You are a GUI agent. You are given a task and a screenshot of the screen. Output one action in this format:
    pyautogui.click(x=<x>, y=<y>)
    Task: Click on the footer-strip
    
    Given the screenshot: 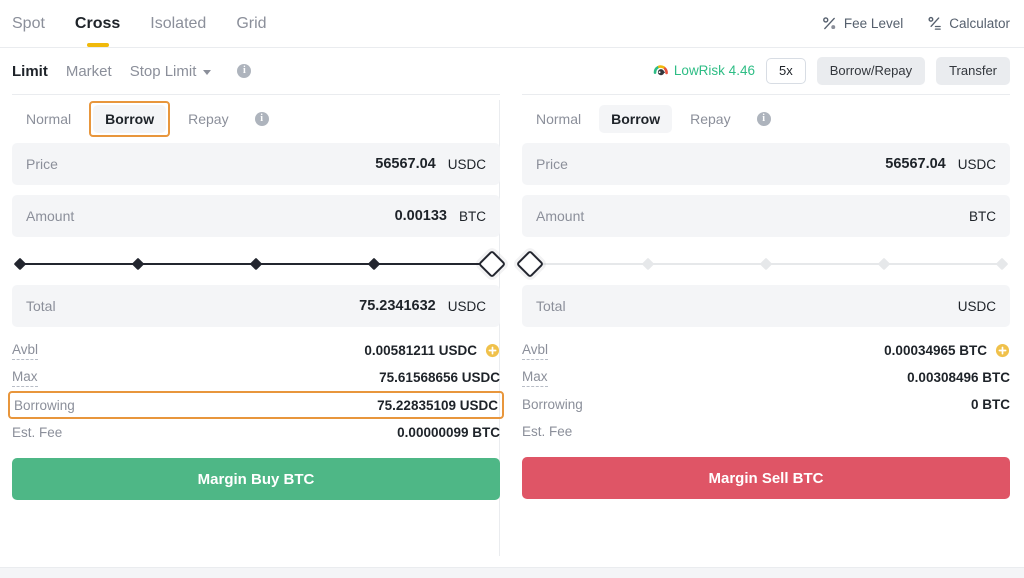 What is the action you would take?
    pyautogui.click(x=512, y=572)
    